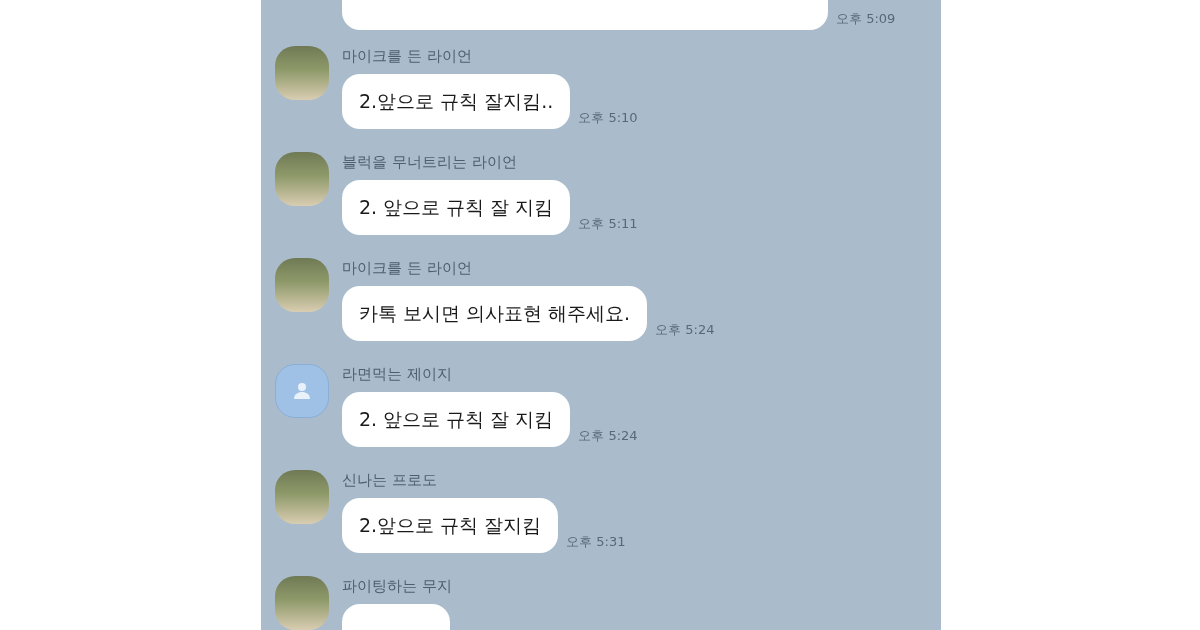  What do you see at coordinates (397, 374) in the screenshot?
I see `sender-name: 라면먹는 제이지` at bounding box center [397, 374].